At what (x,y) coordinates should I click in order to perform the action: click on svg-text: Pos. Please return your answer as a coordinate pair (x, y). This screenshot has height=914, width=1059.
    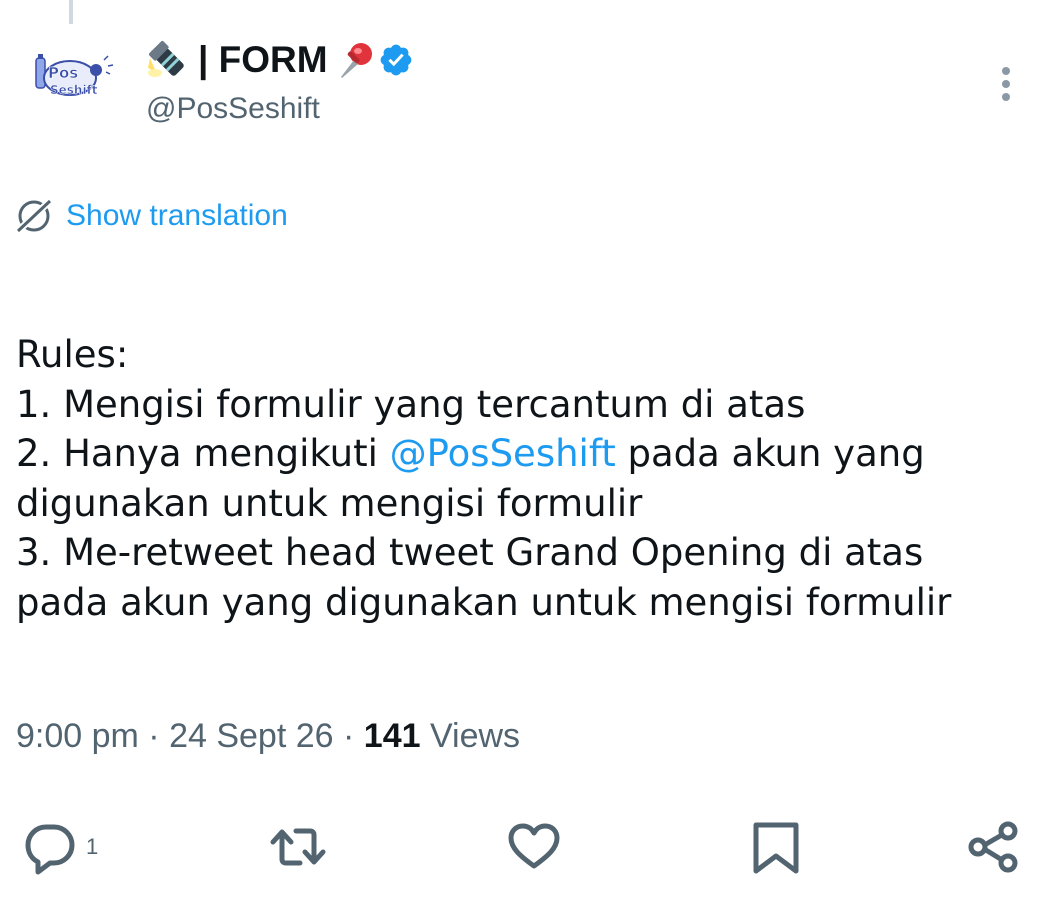
    Looking at the image, I should click on (63, 73).